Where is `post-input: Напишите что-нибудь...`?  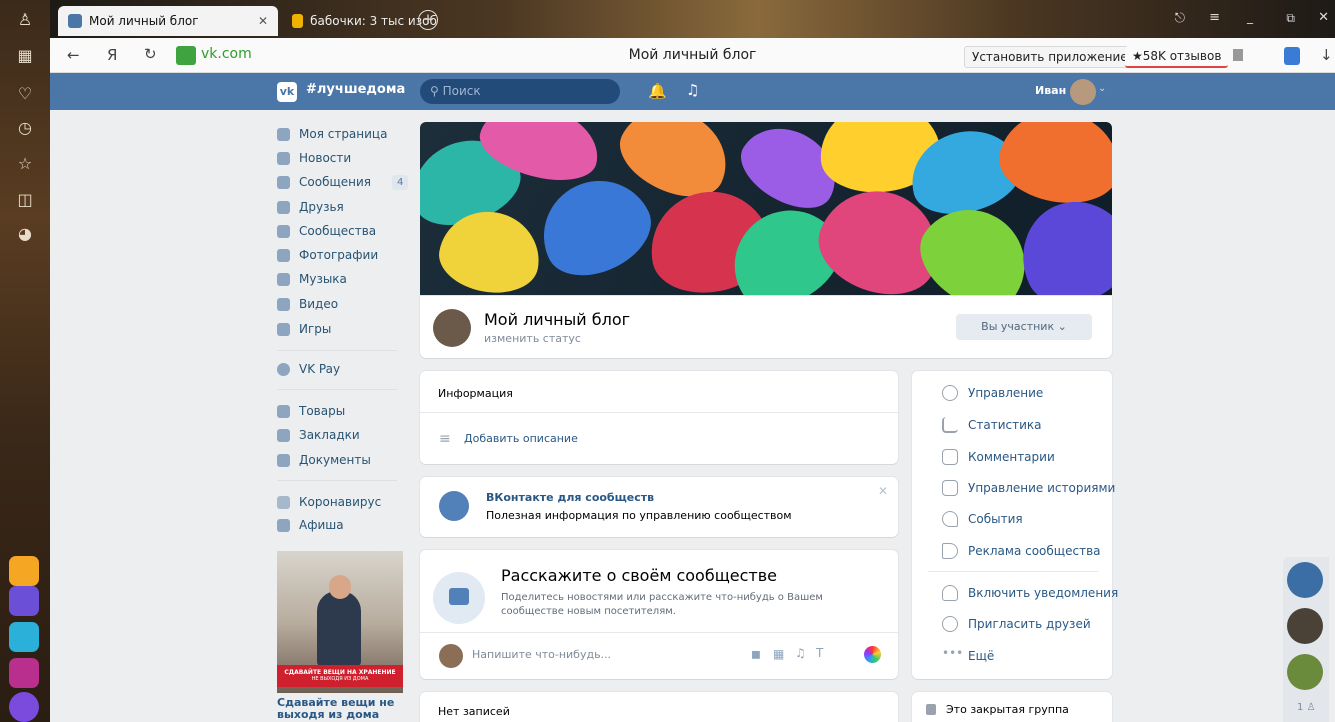
post-input: Напишите что-нибудь... is located at coordinates (541, 654).